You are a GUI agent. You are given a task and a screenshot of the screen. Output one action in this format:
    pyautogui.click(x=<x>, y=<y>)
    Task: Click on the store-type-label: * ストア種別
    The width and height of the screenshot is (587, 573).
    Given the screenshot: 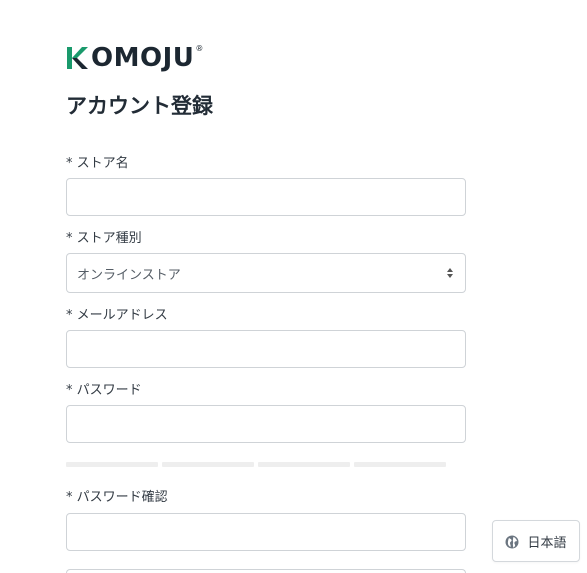 What is the action you would take?
    pyautogui.click(x=104, y=238)
    